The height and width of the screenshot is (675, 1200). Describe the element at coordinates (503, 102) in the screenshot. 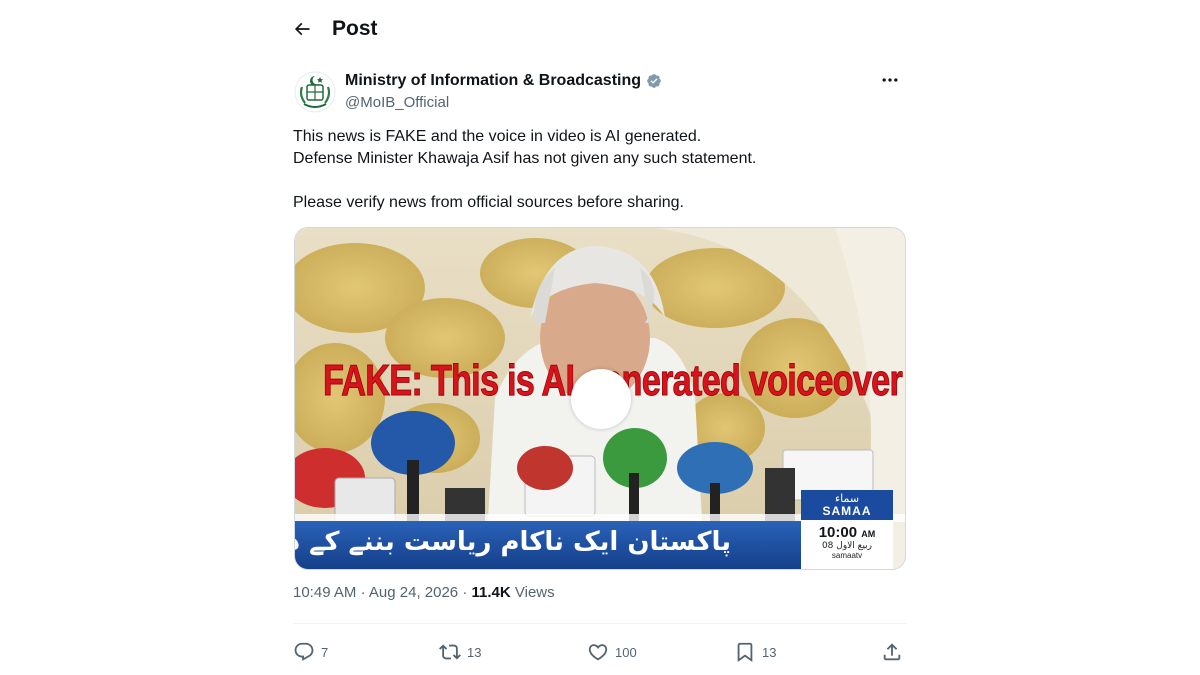

I see `author-handle: @MoIB_Official` at that location.